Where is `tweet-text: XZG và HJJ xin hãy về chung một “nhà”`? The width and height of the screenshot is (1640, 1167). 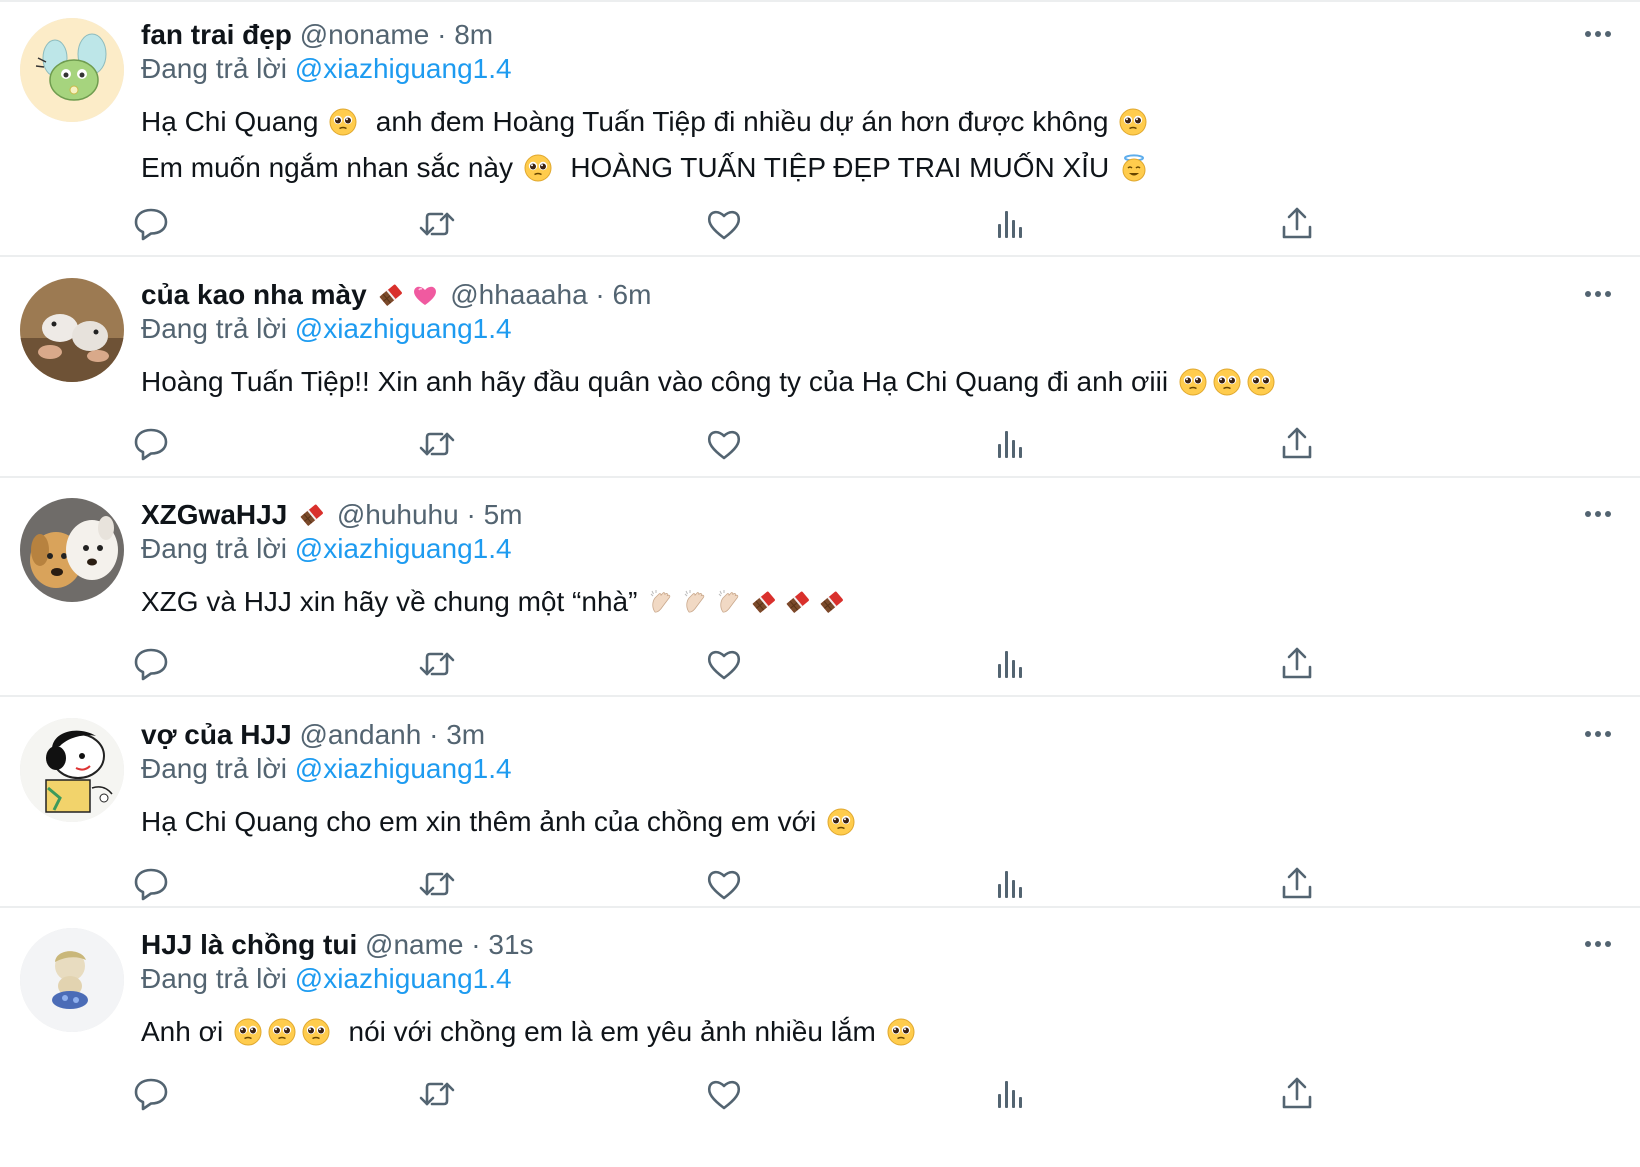 tweet-text: XZG và HJJ xin hãy về chung một “nhà” is located at coordinates (495, 602).